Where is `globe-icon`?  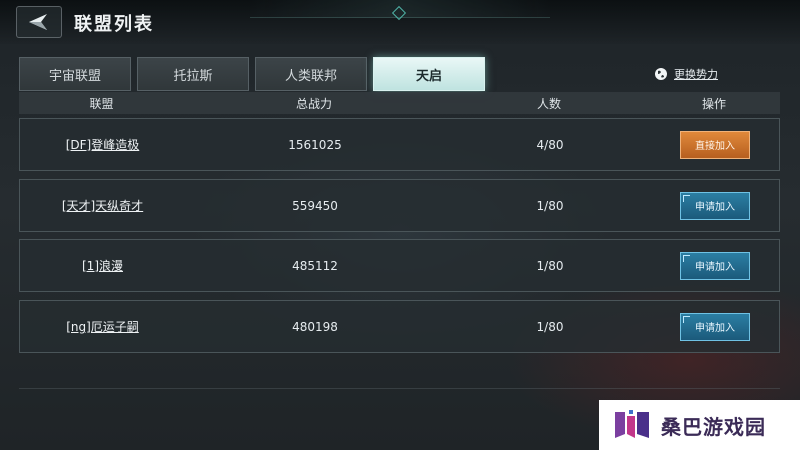
globe-icon is located at coordinates (661, 74).